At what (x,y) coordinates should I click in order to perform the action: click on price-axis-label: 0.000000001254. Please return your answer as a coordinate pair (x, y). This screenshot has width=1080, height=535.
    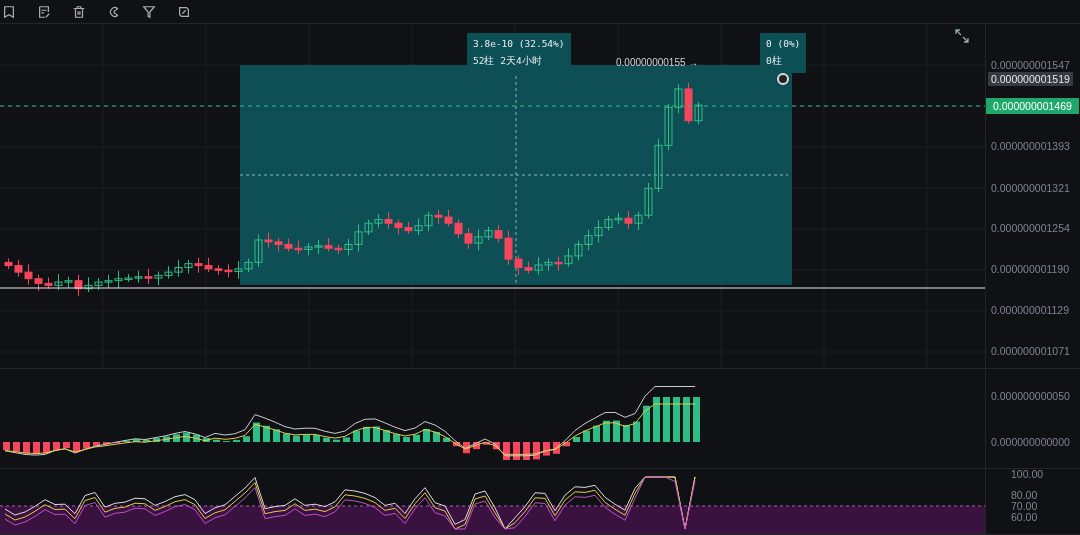
    Looking at the image, I should click on (1030, 228).